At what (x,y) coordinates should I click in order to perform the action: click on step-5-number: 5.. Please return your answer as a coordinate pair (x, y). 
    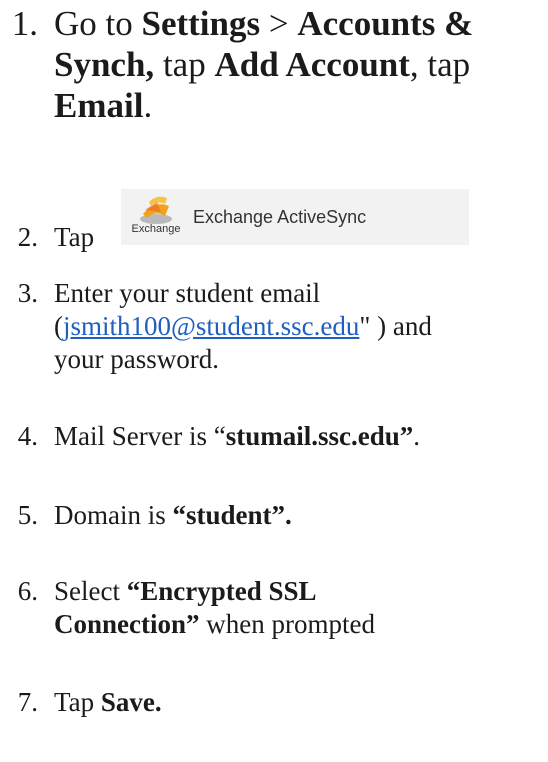
    Looking at the image, I should click on (27, 515).